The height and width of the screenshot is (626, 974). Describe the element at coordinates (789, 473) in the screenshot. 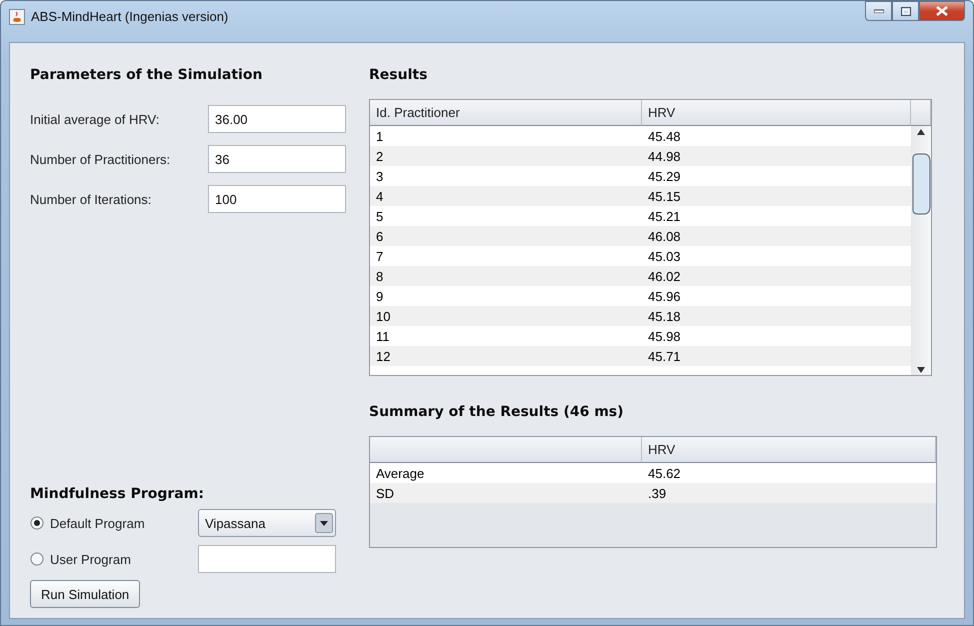

I see `table-cell: 45.62` at that location.